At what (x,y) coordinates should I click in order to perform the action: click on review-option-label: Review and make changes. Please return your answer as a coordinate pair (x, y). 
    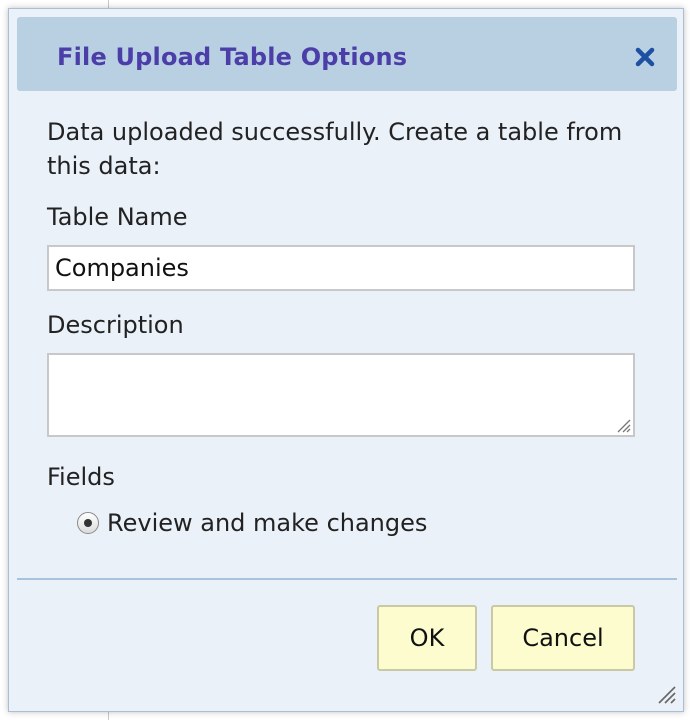
    Looking at the image, I should click on (267, 523).